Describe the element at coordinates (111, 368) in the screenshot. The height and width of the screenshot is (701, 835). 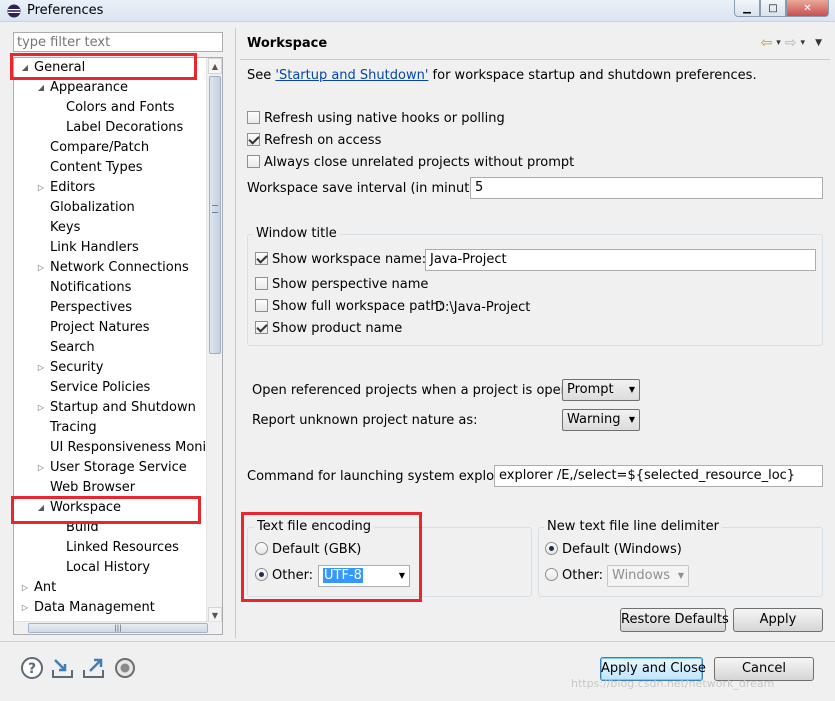
I see `tree-item: ▷ Security` at that location.